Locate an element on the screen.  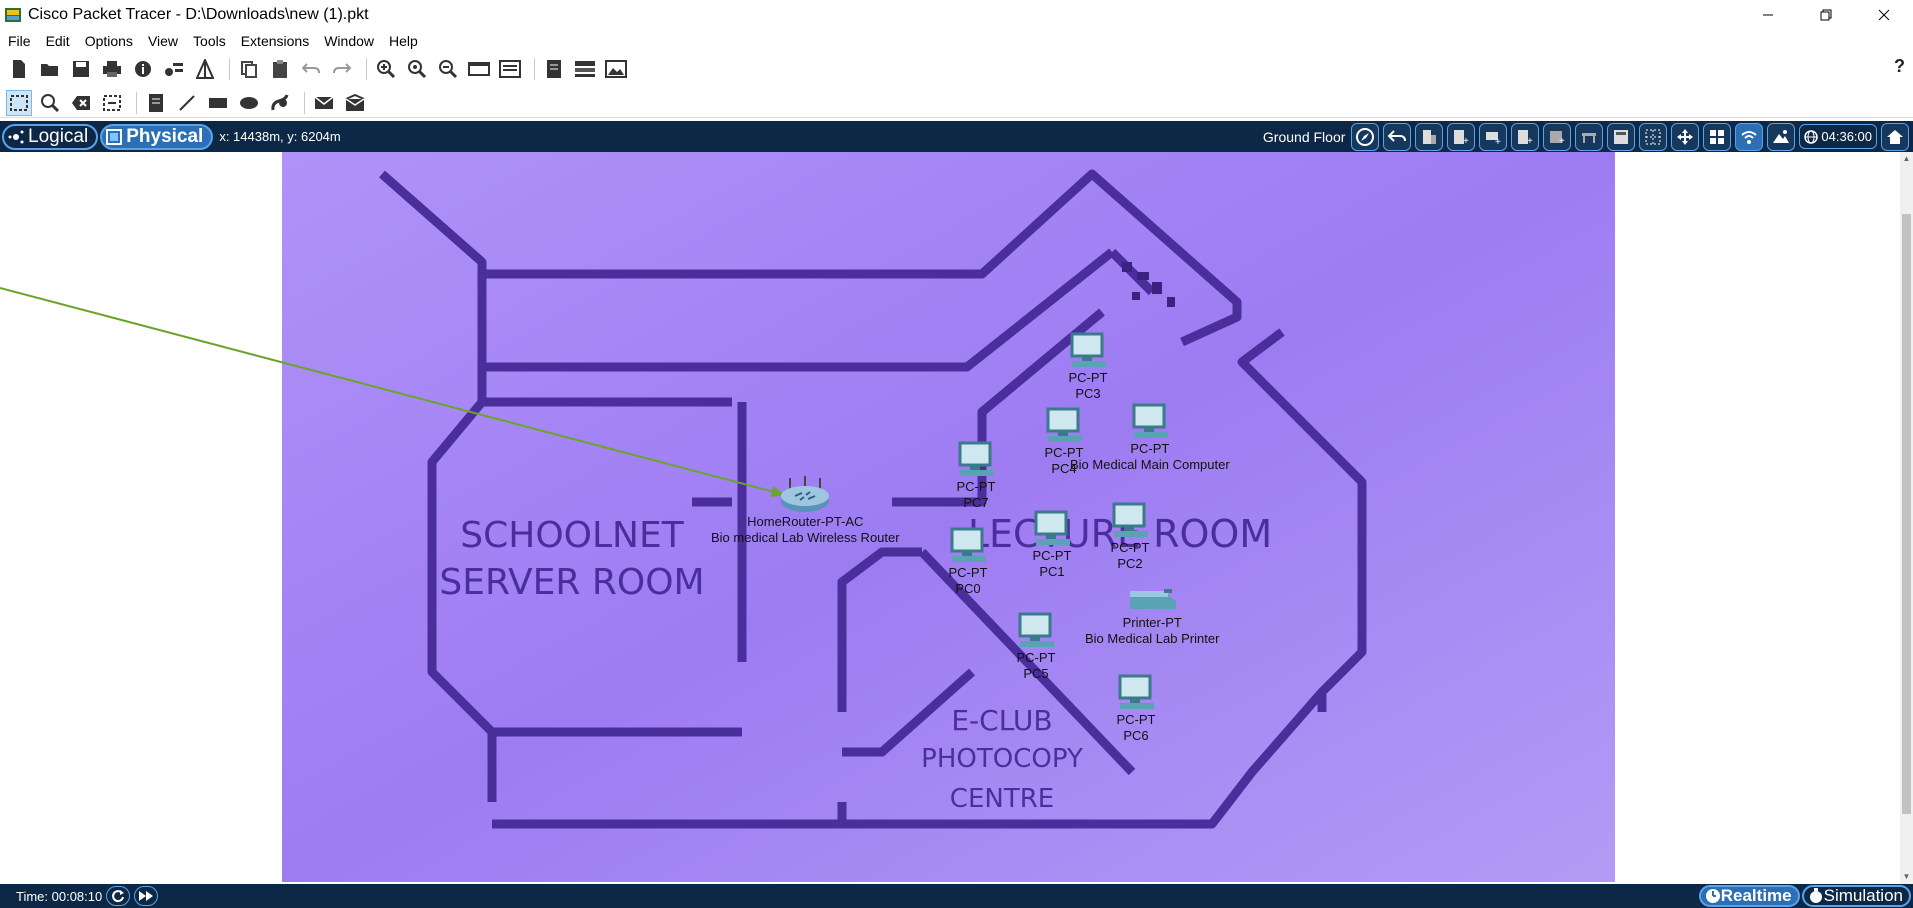
navigation-button is located at coordinates (1365, 136).